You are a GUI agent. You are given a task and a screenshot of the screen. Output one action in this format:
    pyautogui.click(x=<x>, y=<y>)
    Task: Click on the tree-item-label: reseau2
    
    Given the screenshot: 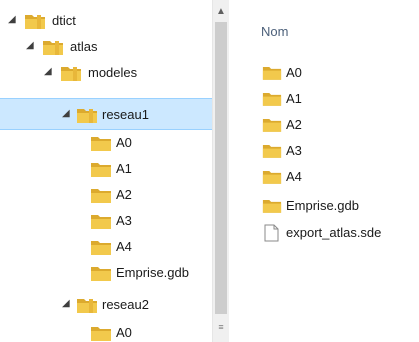 What is the action you would take?
    pyautogui.click(x=125, y=304)
    